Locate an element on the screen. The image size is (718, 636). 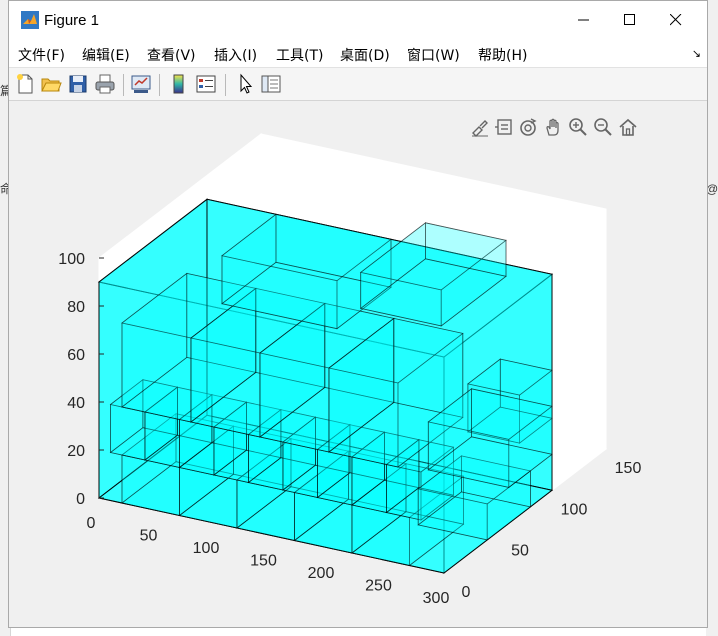
z-tick-label: 80 is located at coordinates (76, 307).